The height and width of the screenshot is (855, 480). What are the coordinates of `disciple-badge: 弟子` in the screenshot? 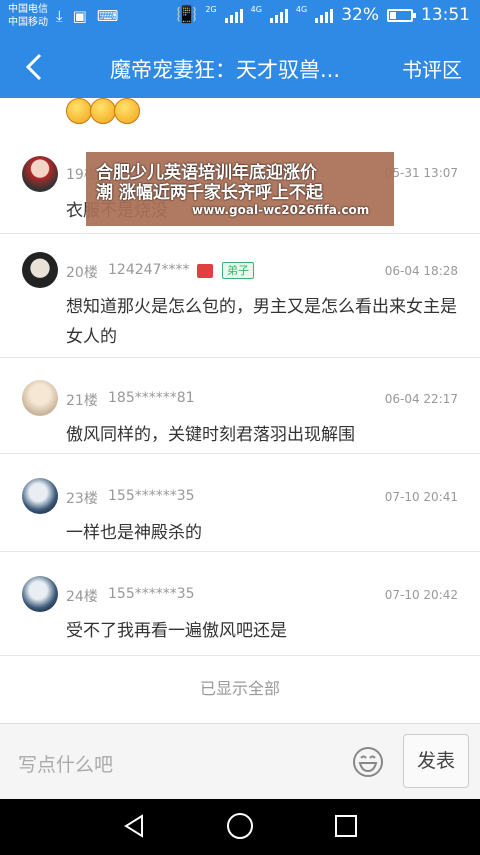 It's located at (238, 270).